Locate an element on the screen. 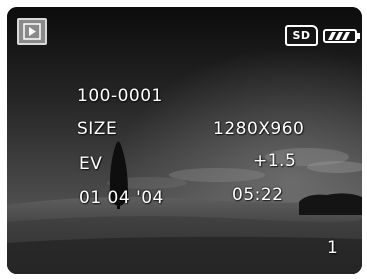 This screenshot has width=367, height=279. size-value: 1280X960 is located at coordinates (259, 129).